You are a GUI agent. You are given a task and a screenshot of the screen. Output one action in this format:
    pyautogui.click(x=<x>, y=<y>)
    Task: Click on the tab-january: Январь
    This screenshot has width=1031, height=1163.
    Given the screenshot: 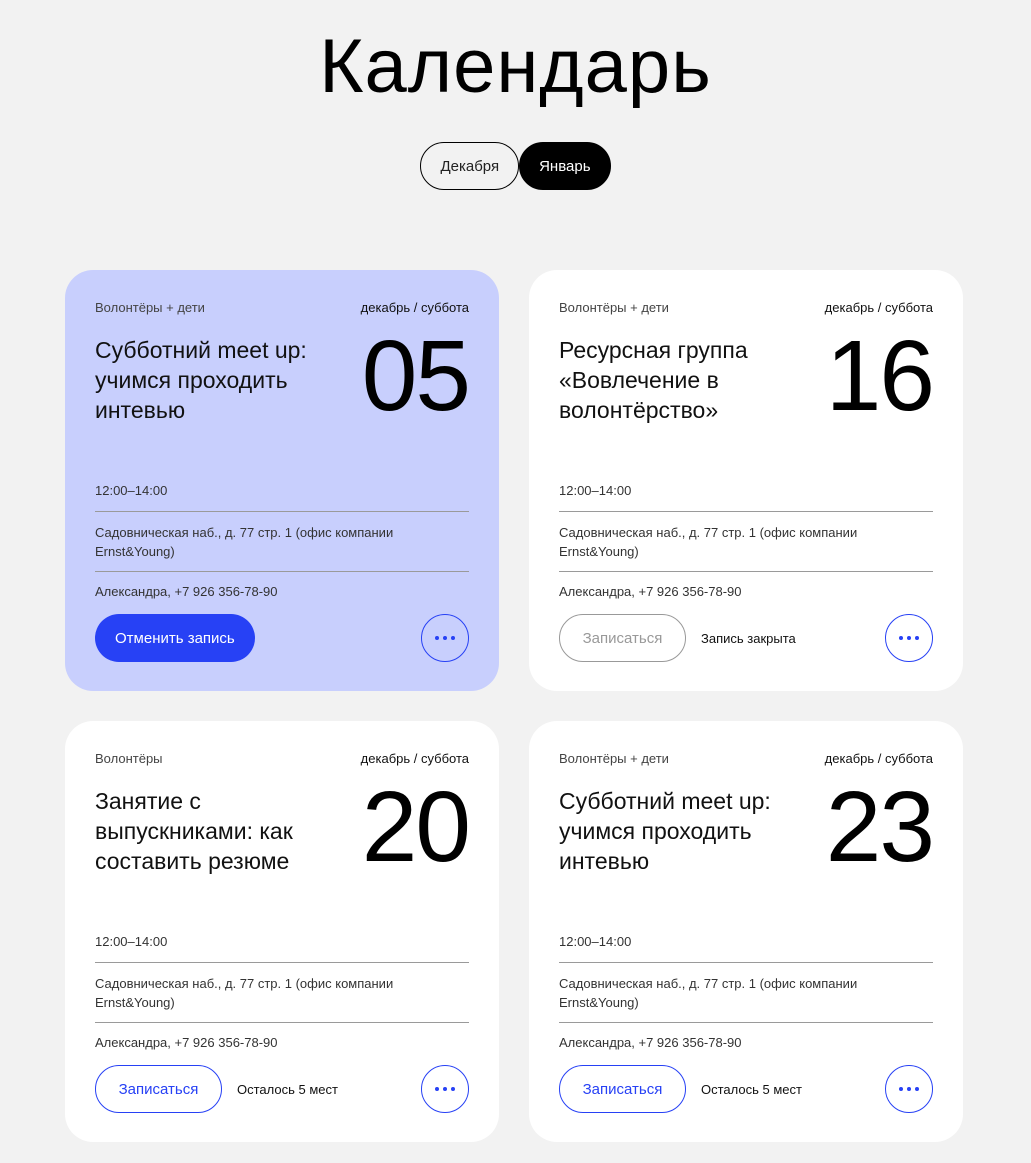 What is the action you would take?
    pyautogui.click(x=565, y=166)
    